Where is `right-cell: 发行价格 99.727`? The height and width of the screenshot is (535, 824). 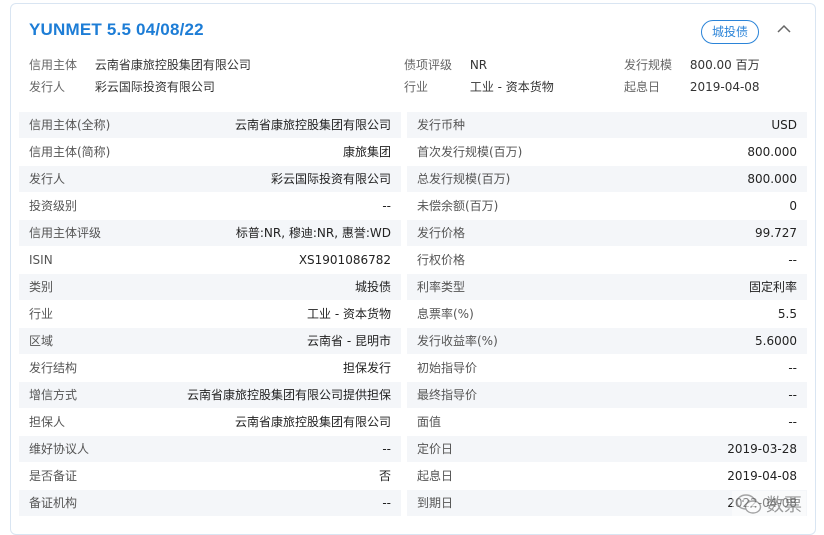
right-cell: 发行价格 99.727 is located at coordinates (607, 233).